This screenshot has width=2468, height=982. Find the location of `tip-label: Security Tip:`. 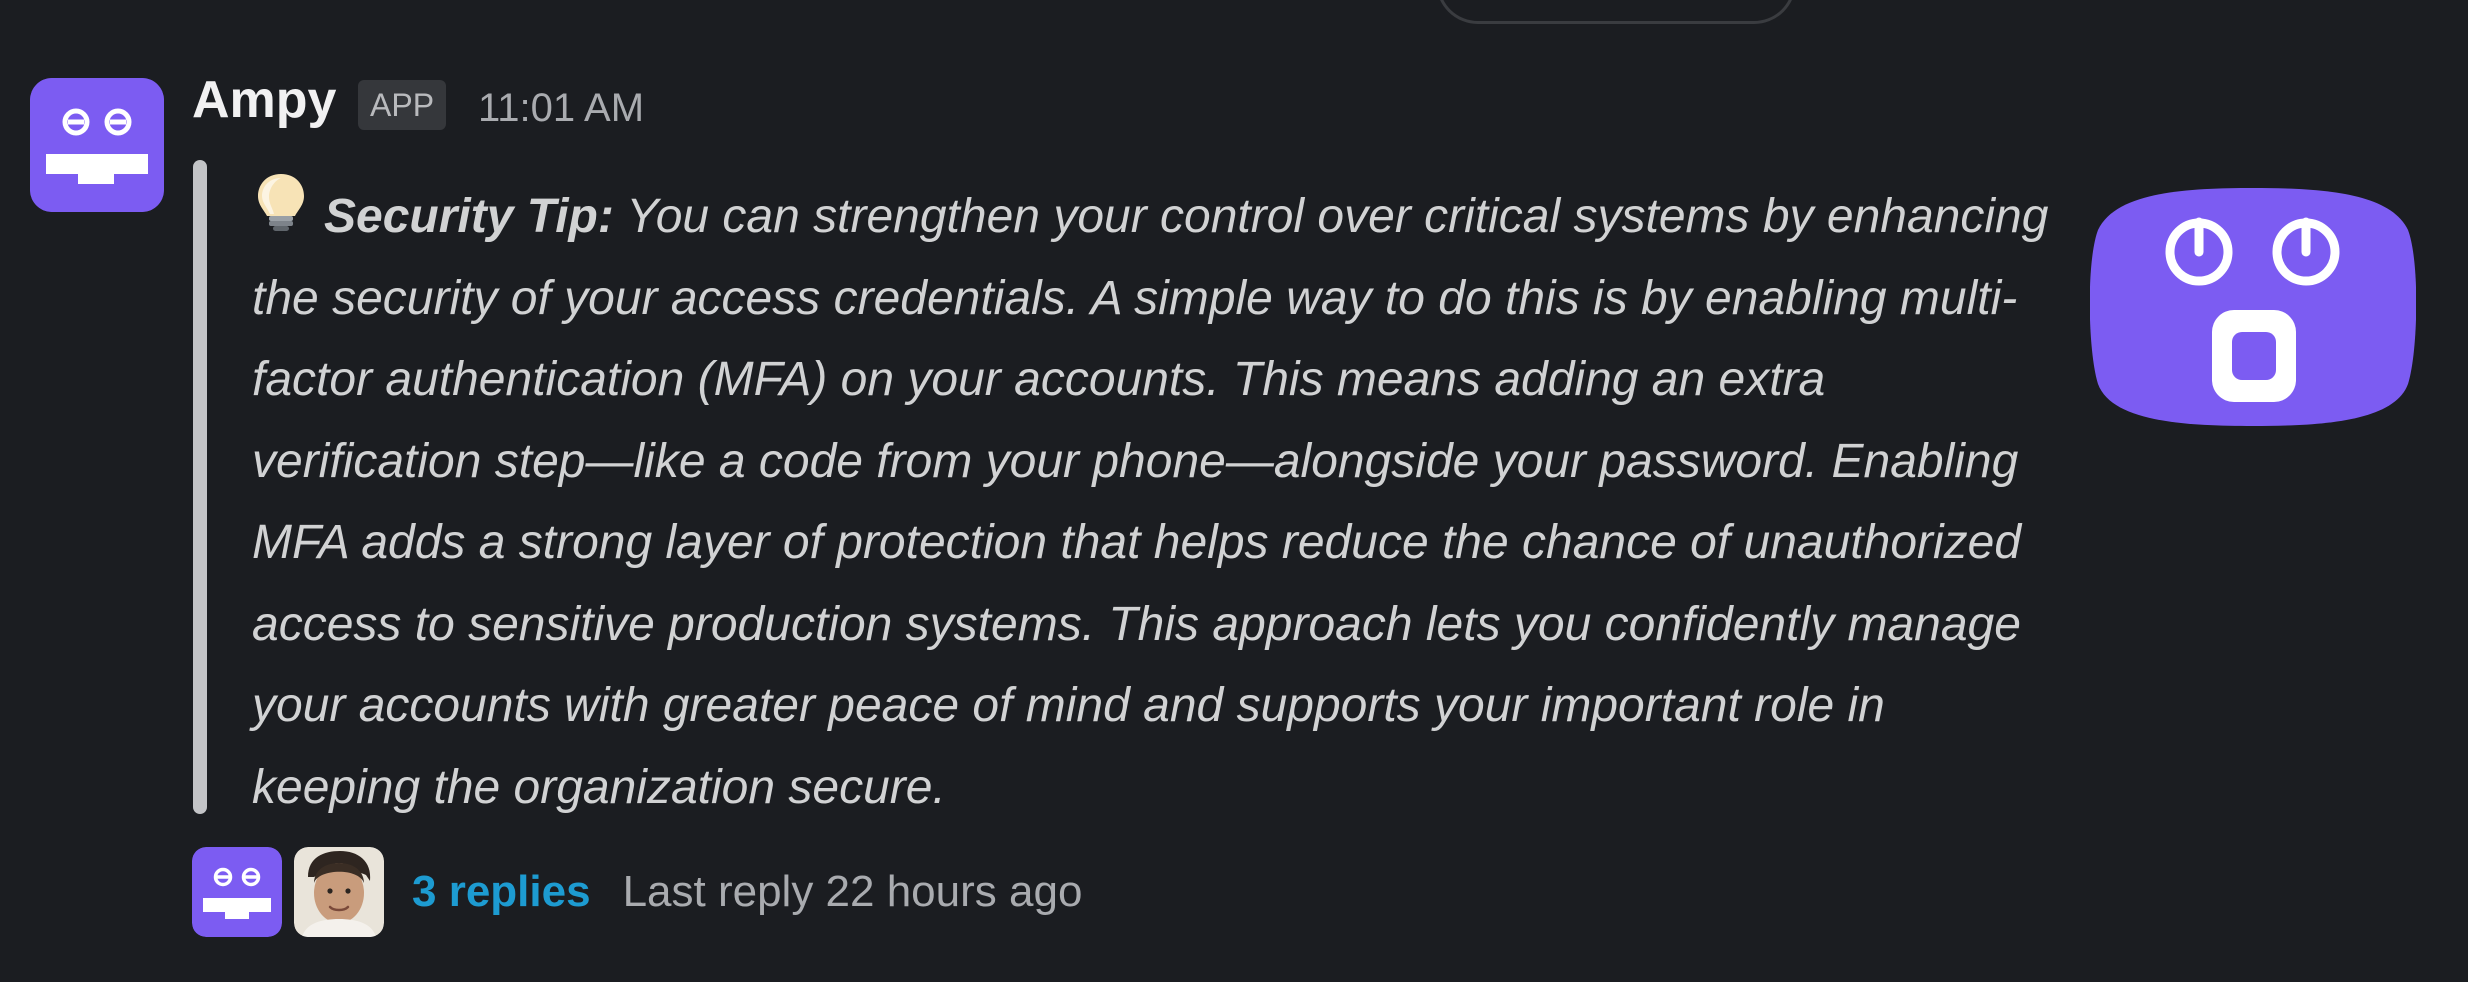

tip-label: Security Tip: is located at coordinates (469, 216).